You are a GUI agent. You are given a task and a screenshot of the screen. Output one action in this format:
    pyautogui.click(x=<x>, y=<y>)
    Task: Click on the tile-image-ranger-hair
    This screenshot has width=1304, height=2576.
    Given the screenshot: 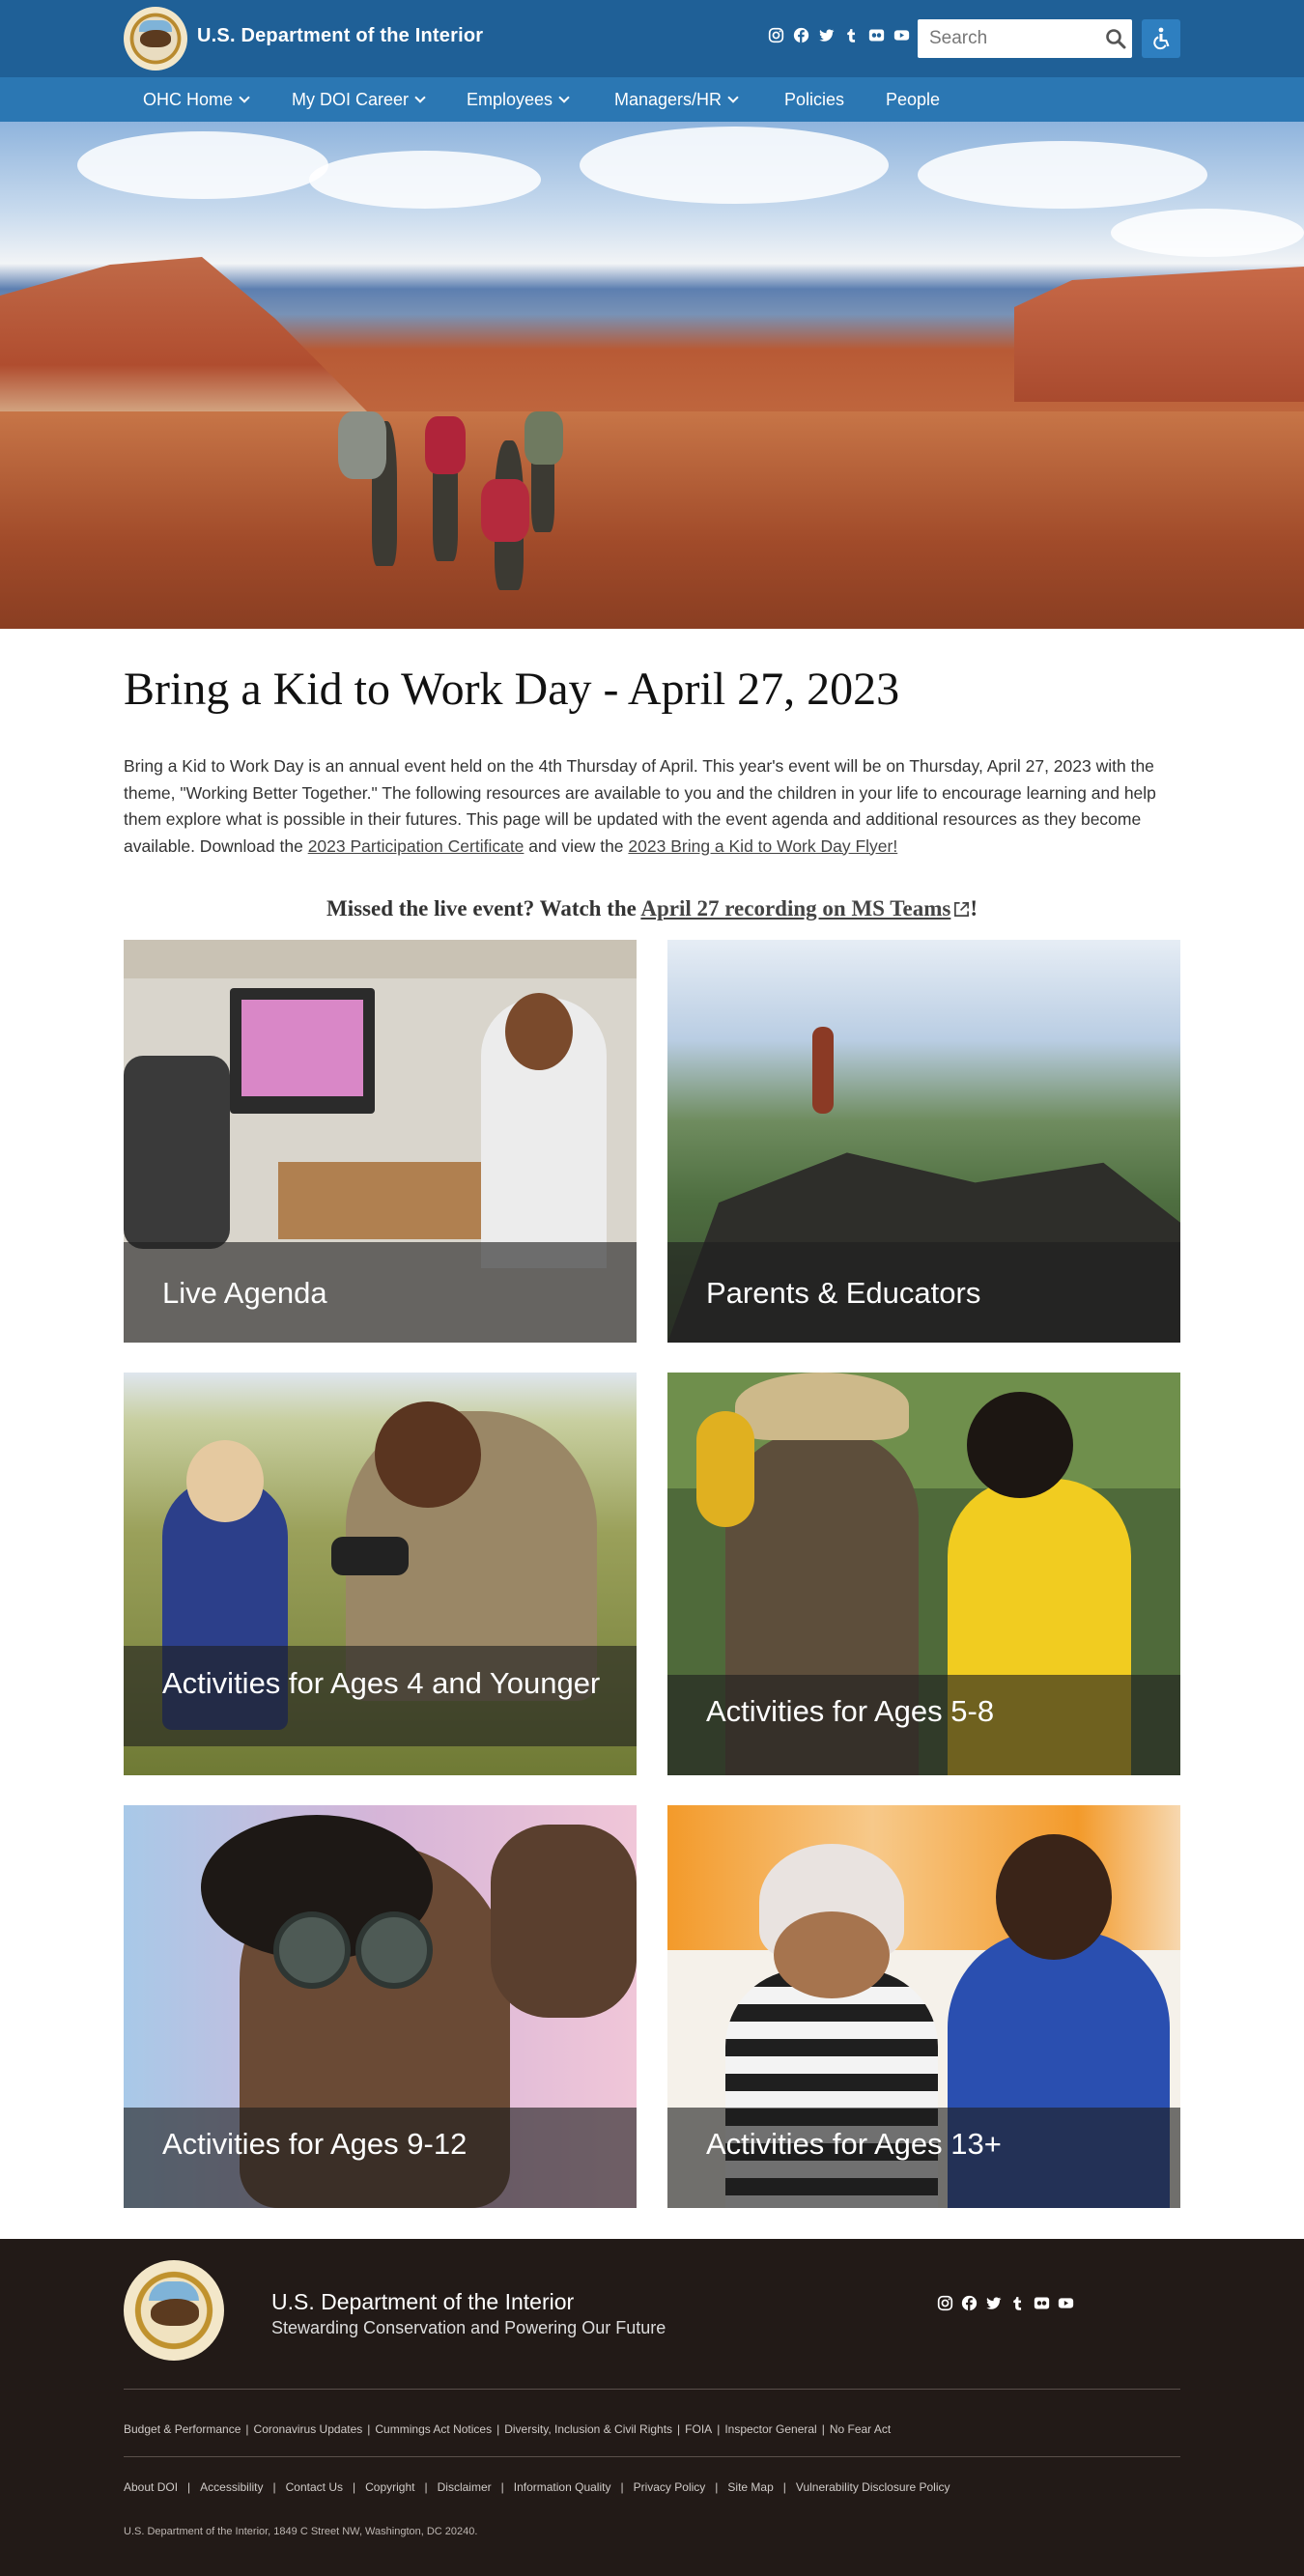 What is the action you would take?
    pyautogui.click(x=428, y=1454)
    